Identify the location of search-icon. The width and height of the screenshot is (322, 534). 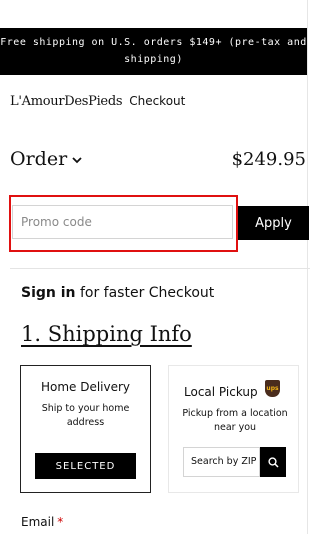
(273, 462).